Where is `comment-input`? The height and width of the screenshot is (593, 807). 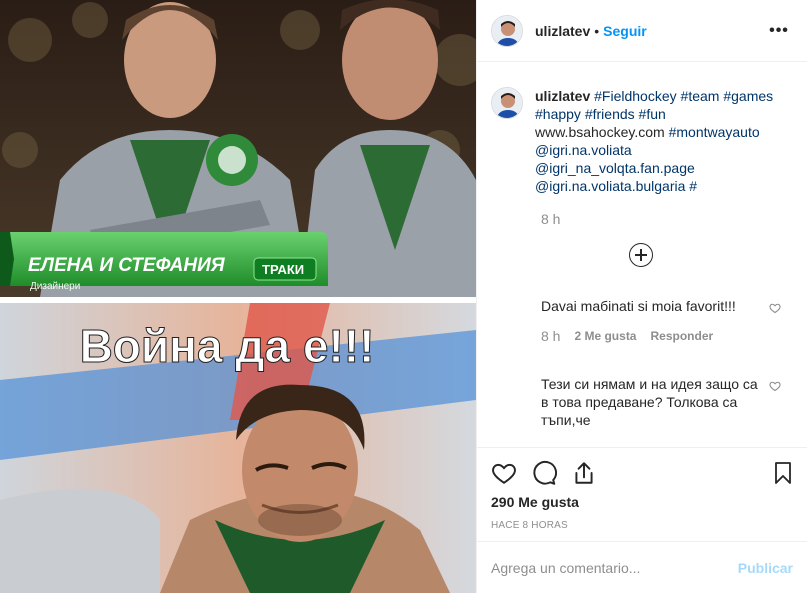 comment-input is located at coordinates (614, 567).